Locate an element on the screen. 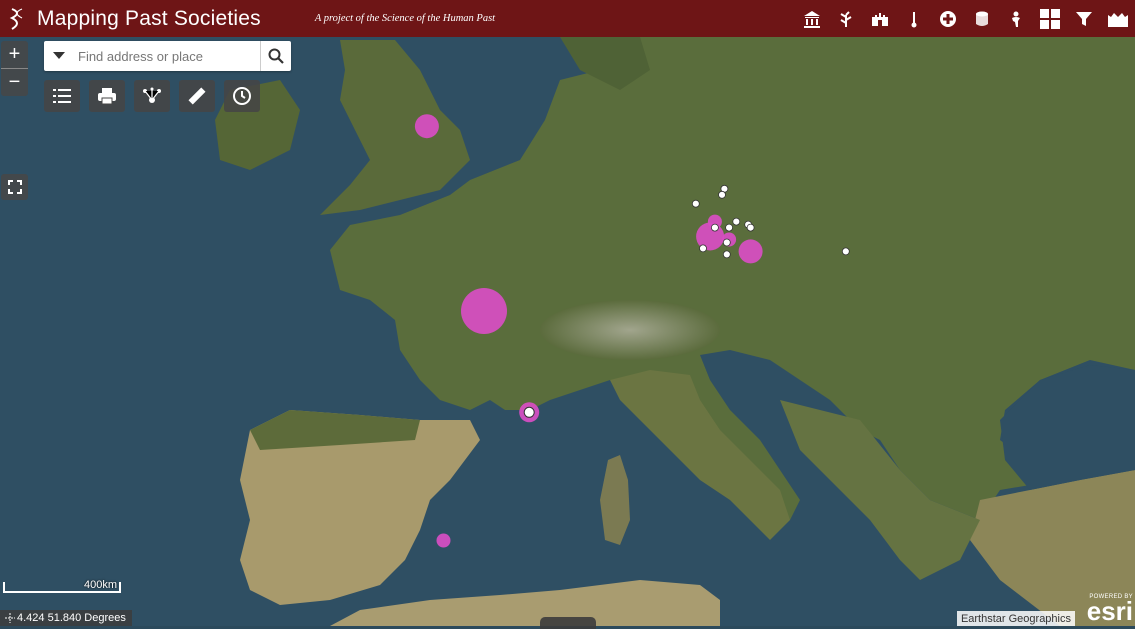 Image resolution: width=1135 pixels, height=629 pixels. caret-down-icon is located at coordinates (59, 55).